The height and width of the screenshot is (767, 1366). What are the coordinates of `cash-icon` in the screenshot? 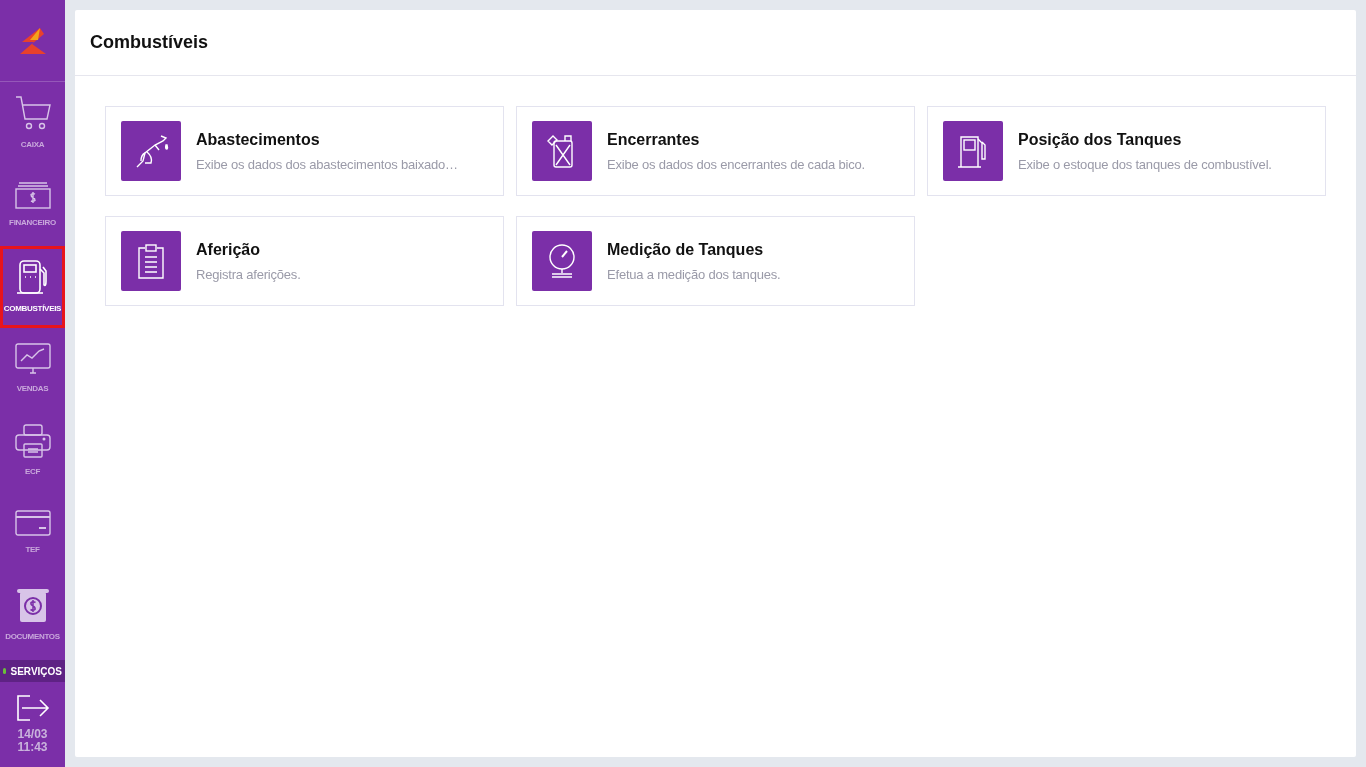 It's located at (32, 195).